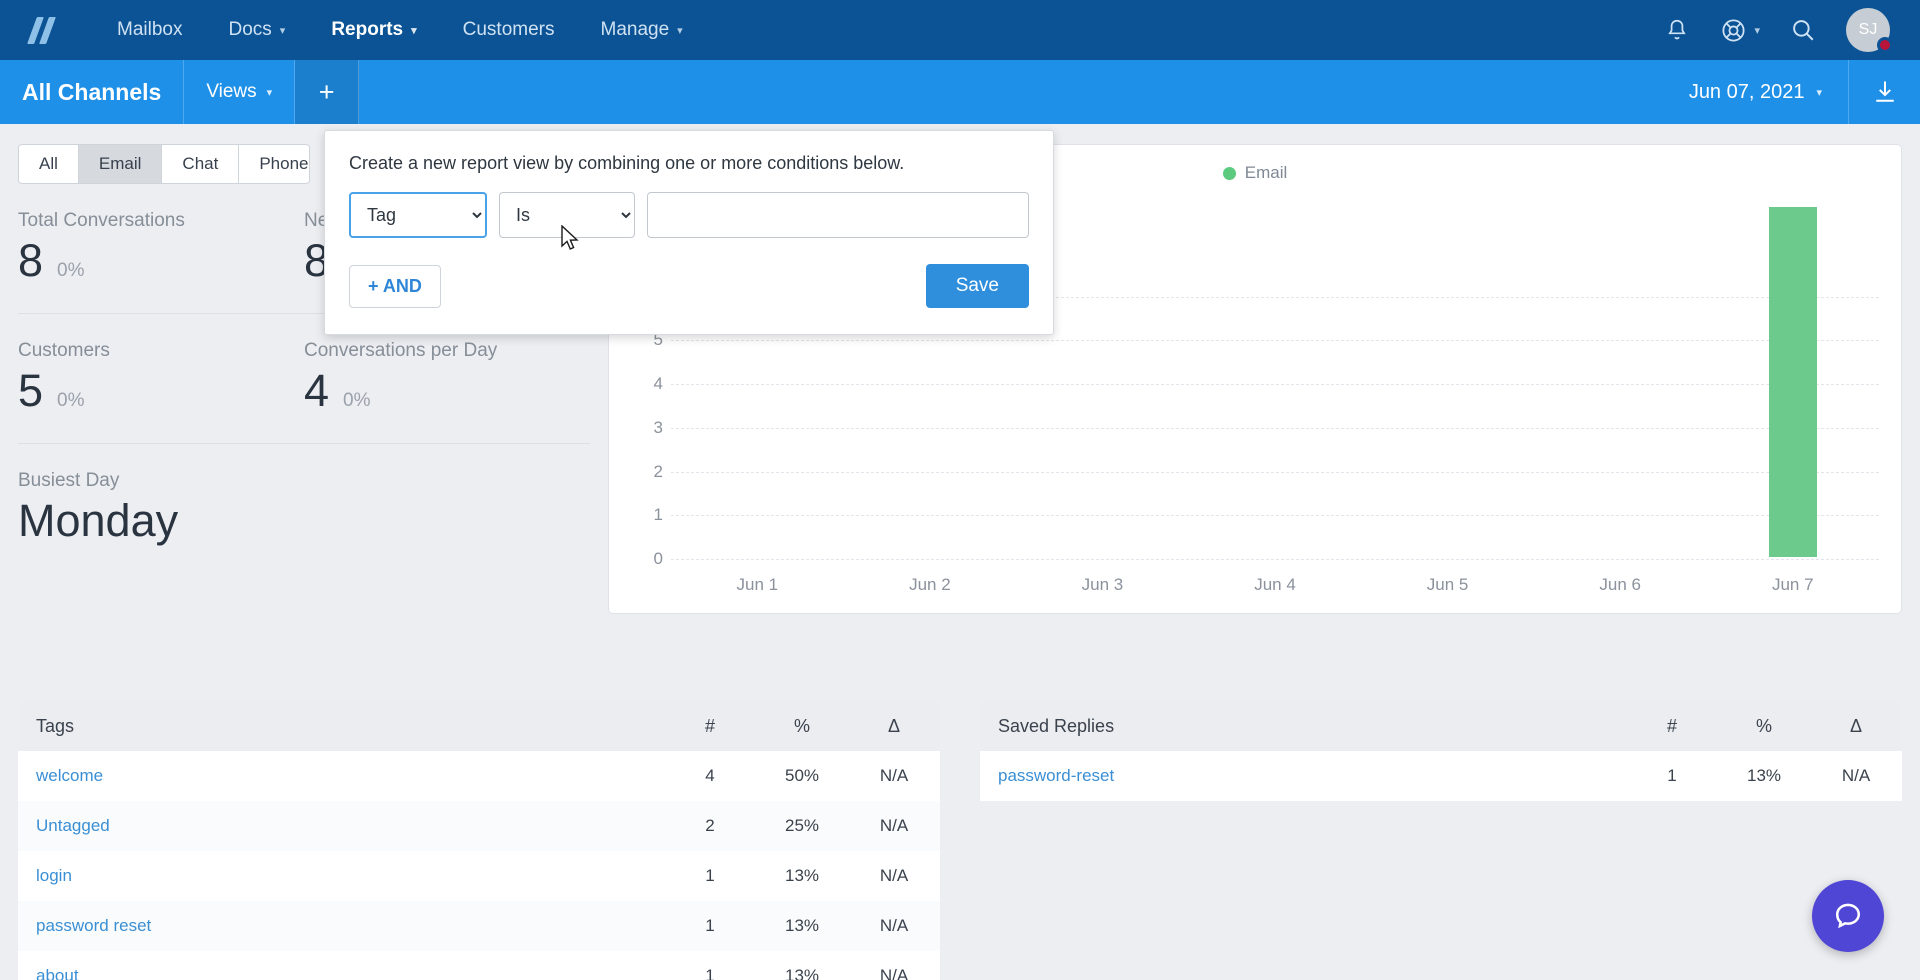 This screenshot has height=980, width=1920. Describe the element at coordinates (1856, 726) in the screenshot. I see `replies-col-delta: Δ` at that location.